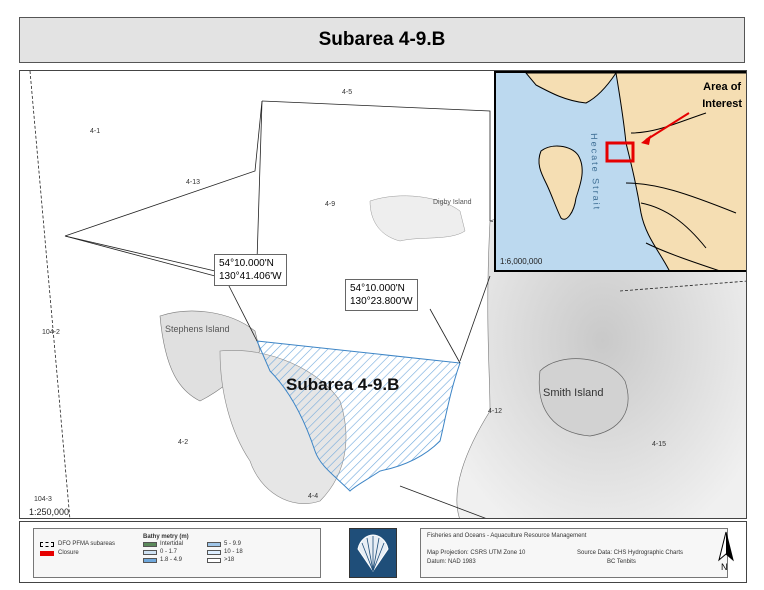  Describe the element at coordinates (229, 560) in the screenshot. I see `bathy-label-5: >18` at that location.